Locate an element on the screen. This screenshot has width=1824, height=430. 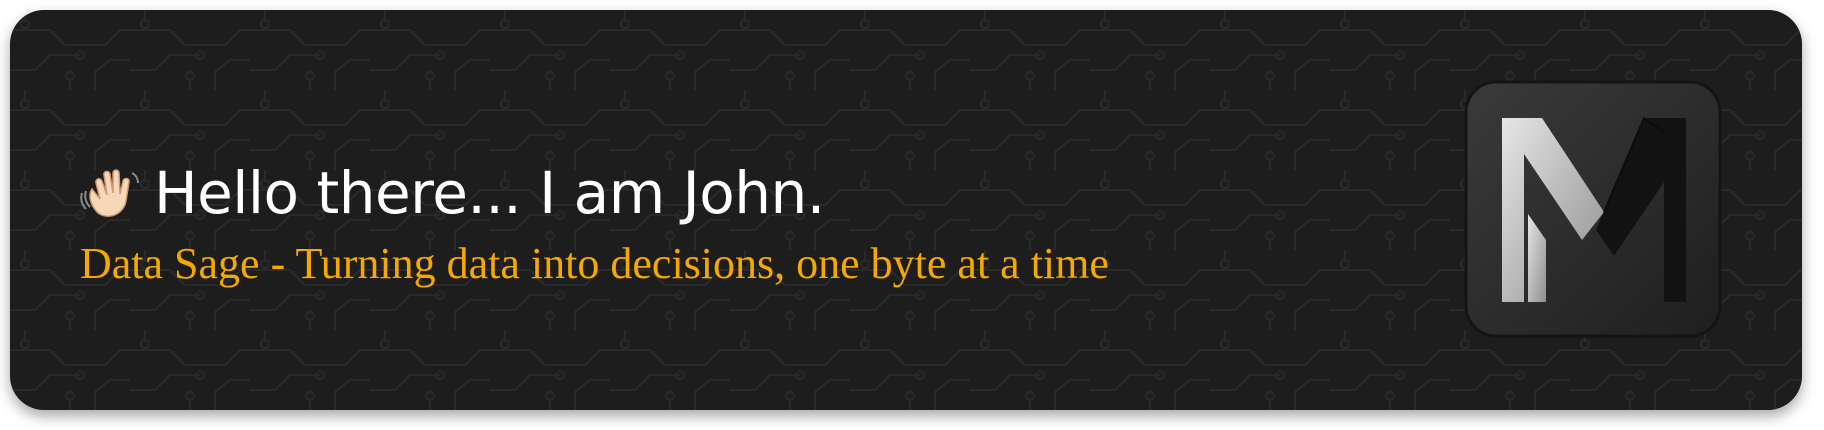
m-monogram-logo is located at coordinates (1593, 209).